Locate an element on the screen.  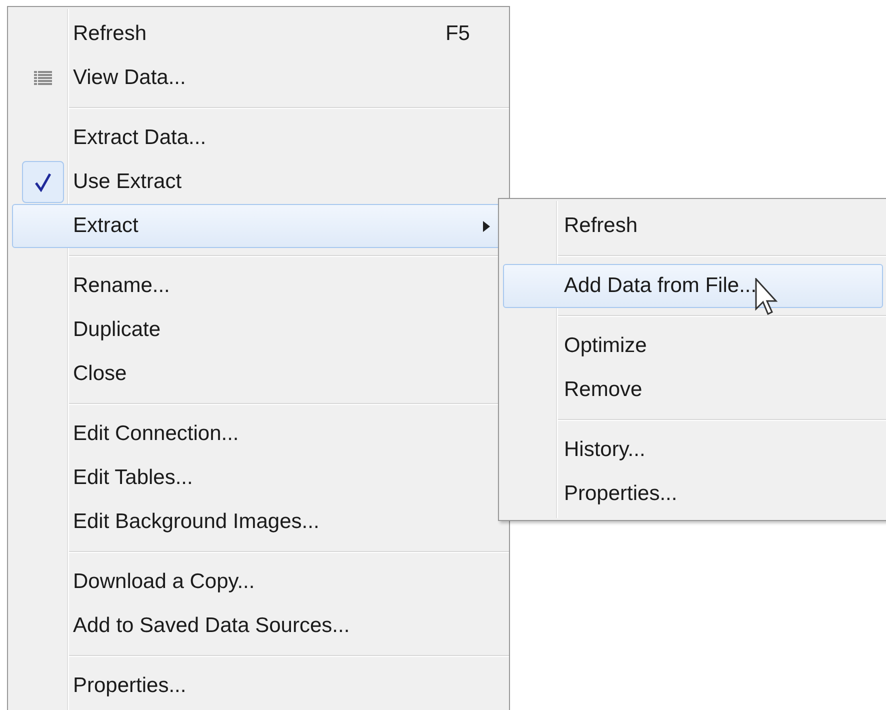
grid-icon is located at coordinates (43, 78).